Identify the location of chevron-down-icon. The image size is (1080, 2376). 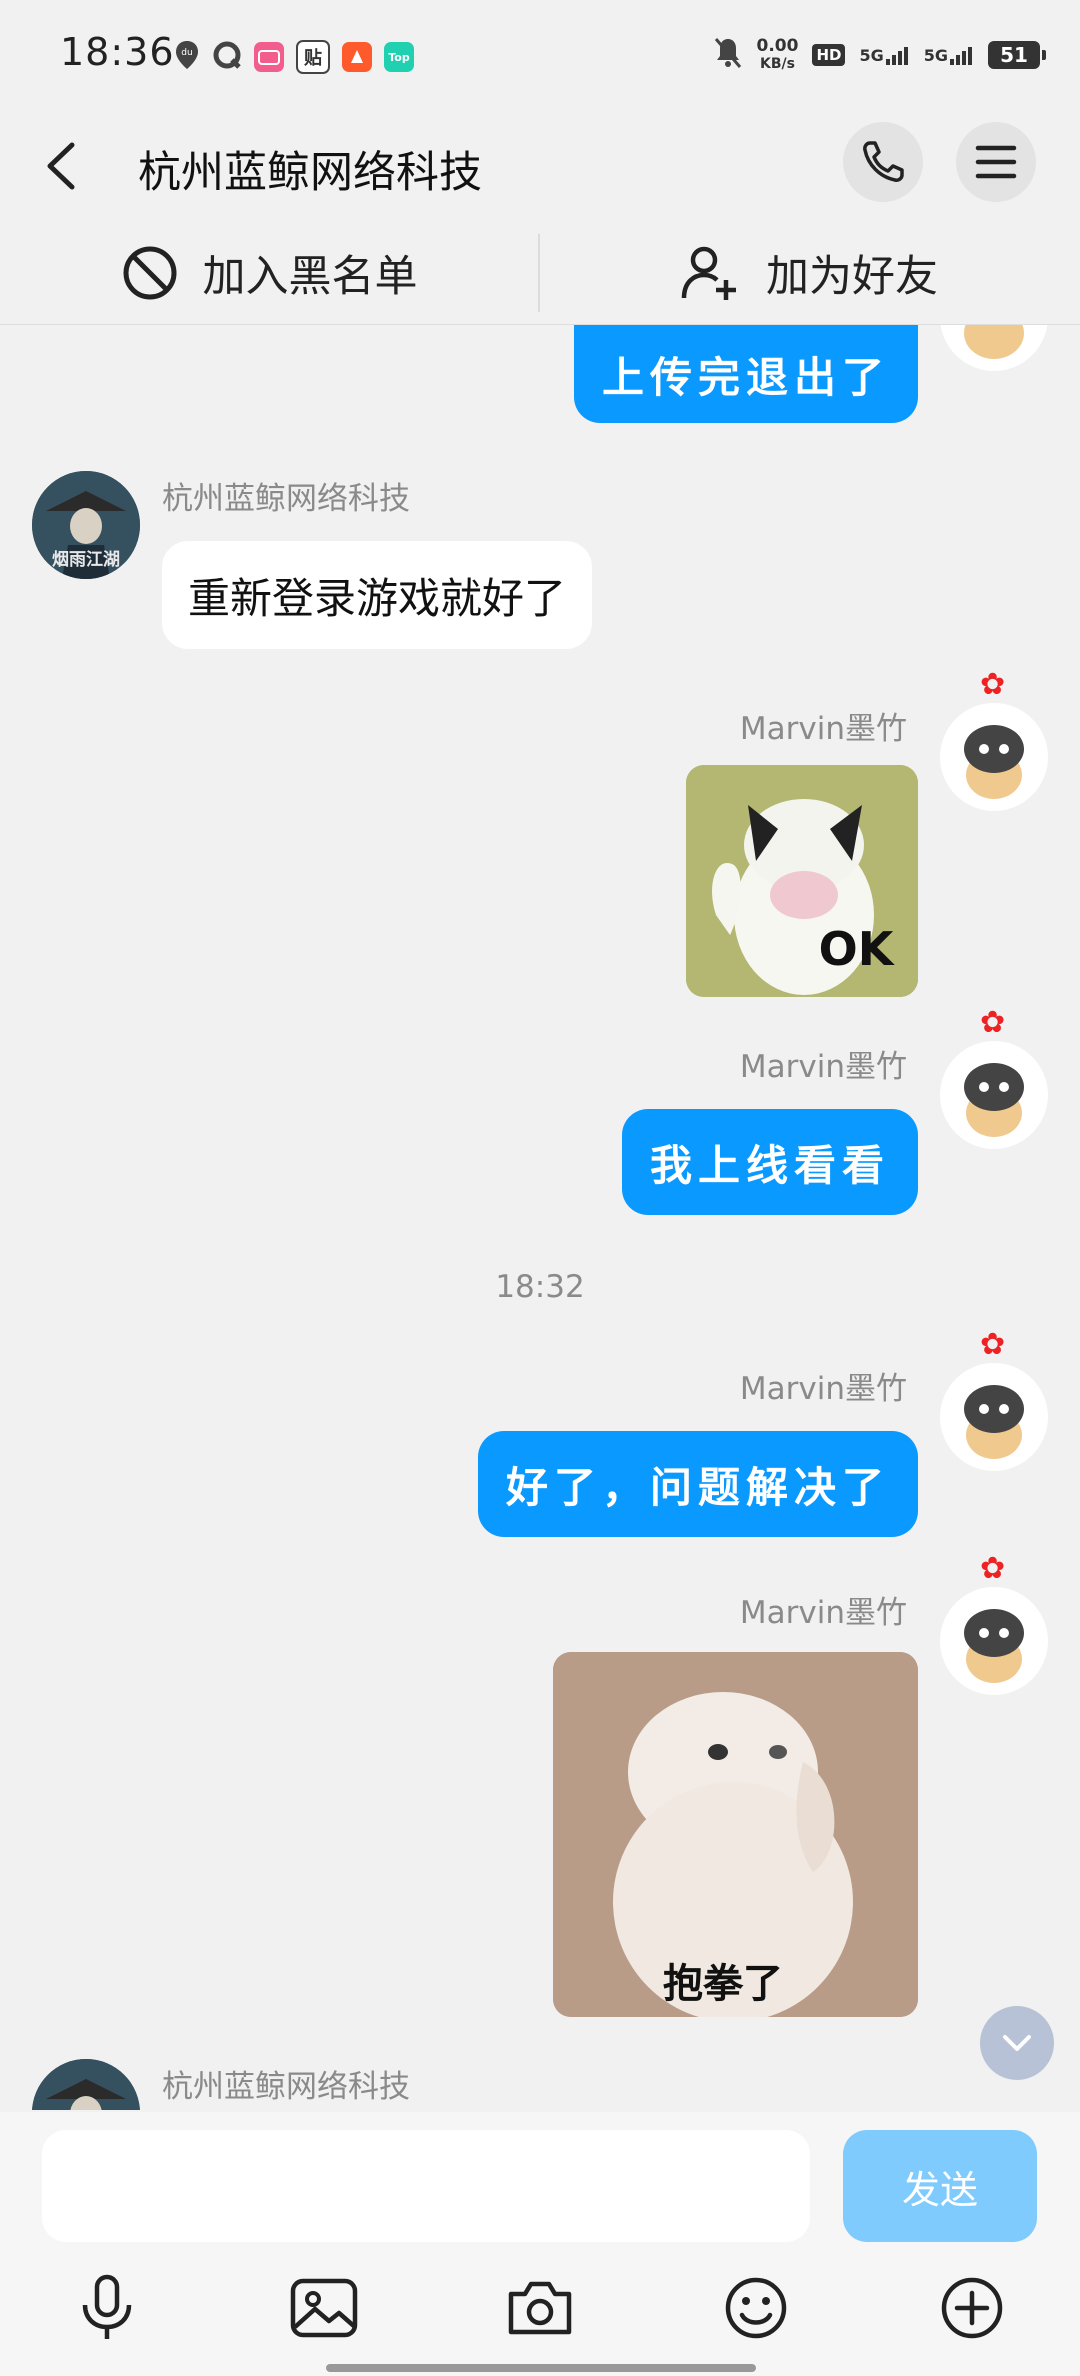
(1017, 2043).